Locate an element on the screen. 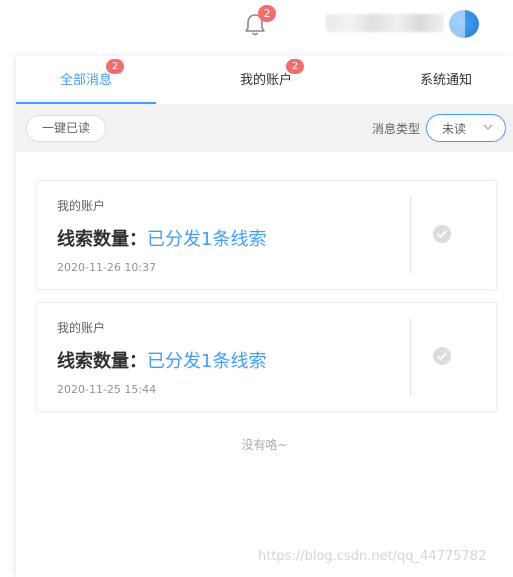  tab-label: 系统通知 is located at coordinates (445, 80).